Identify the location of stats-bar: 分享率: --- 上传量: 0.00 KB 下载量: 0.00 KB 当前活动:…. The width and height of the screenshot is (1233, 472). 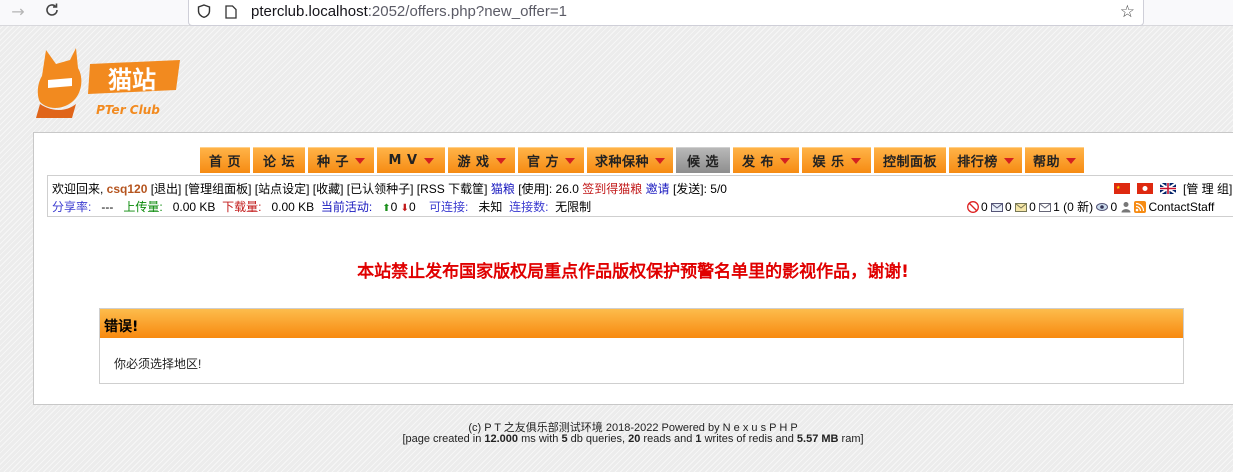
(321, 206).